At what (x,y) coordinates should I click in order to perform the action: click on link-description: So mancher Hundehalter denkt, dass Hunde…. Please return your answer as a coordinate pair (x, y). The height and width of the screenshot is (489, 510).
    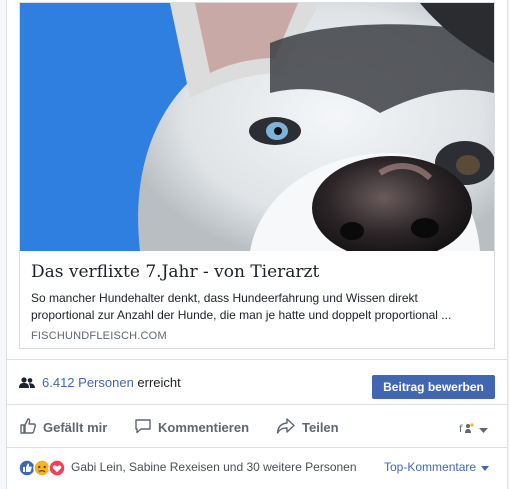
    Looking at the image, I should click on (241, 306).